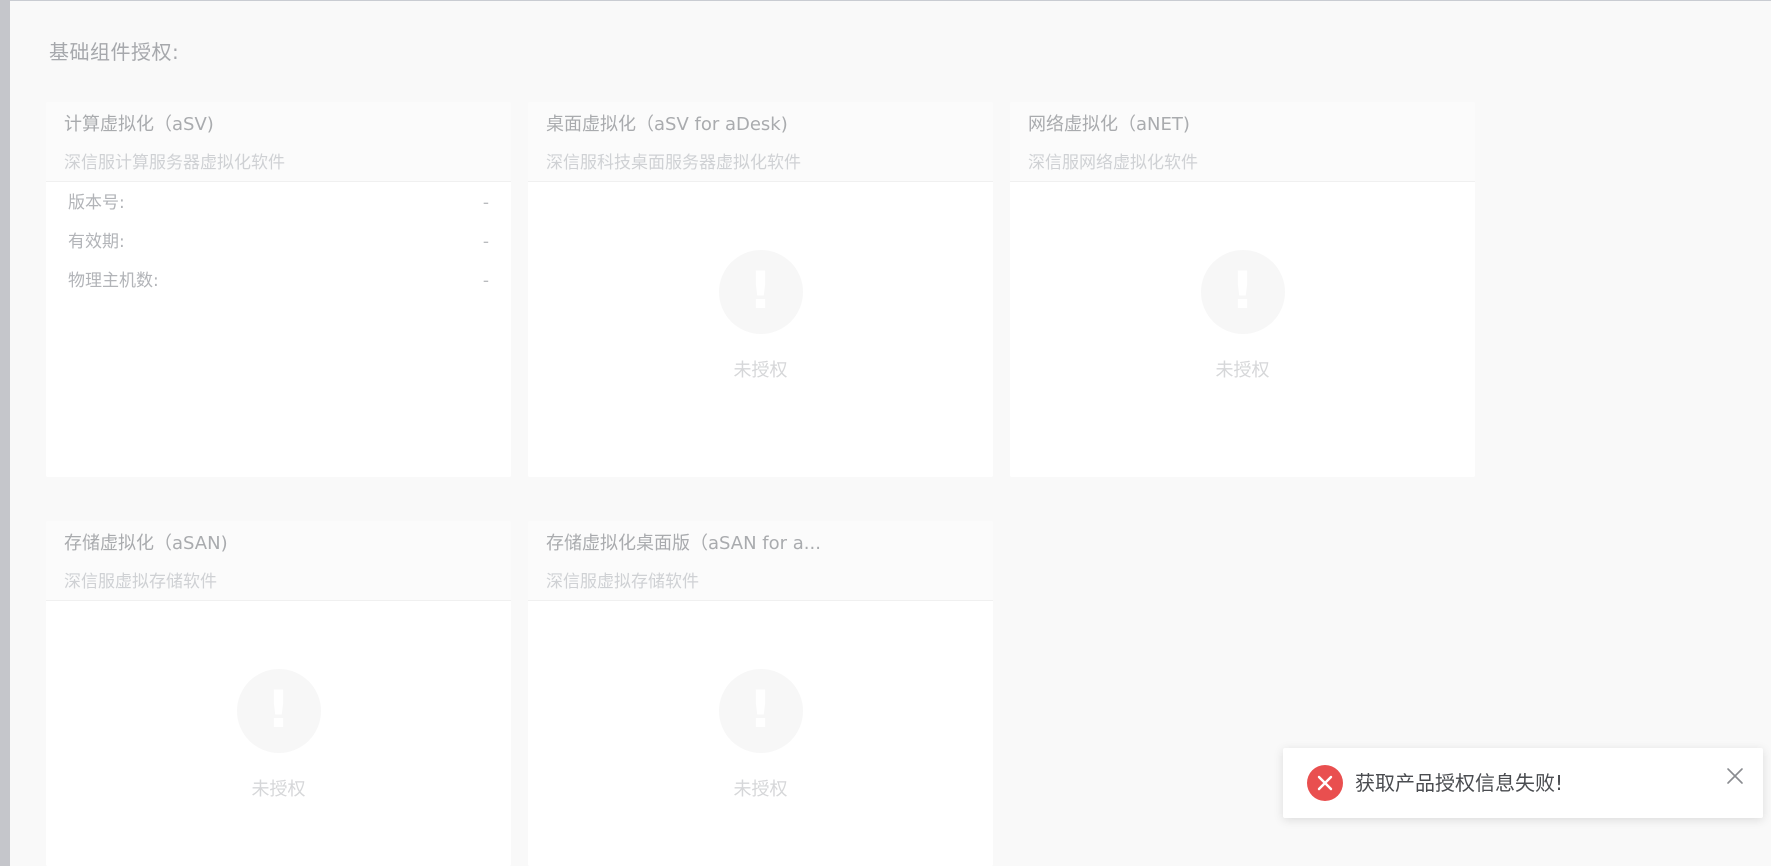 This screenshot has width=1771, height=866. Describe the element at coordinates (5, 433) in the screenshot. I see `left-scroll-strip` at that location.